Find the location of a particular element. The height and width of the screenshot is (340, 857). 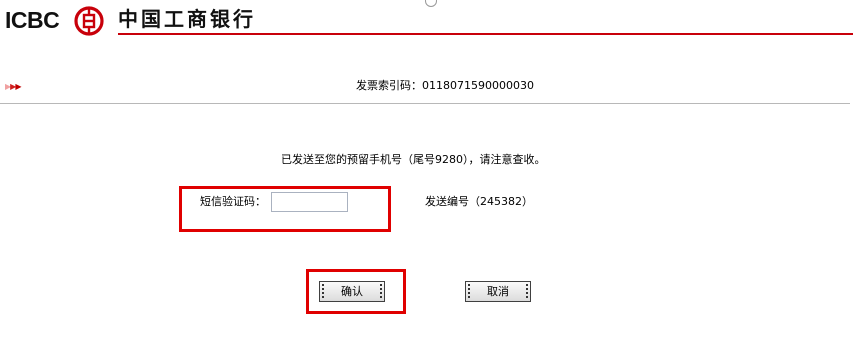

send-number-label: 发送编号 is located at coordinates (447, 201).